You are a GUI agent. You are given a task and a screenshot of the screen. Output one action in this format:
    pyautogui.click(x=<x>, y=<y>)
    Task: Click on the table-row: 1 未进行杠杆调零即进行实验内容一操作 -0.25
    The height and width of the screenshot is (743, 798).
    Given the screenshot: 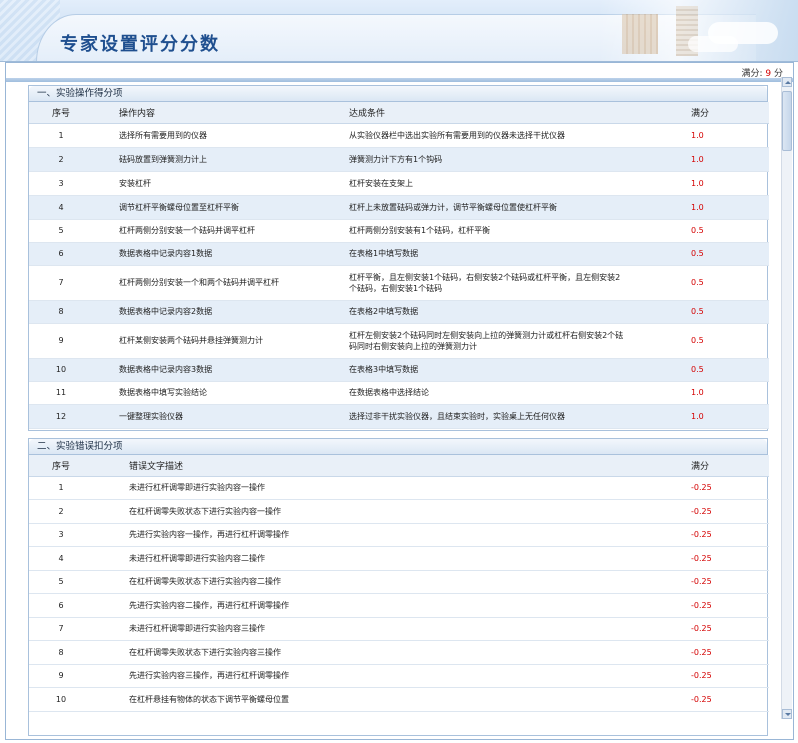 What is the action you would take?
    pyautogui.click(x=399, y=488)
    